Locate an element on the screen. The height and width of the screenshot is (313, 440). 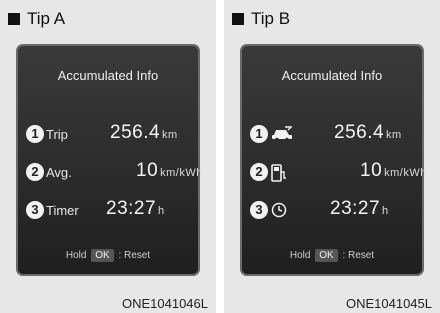
charging-station-icon is located at coordinates (279, 175).